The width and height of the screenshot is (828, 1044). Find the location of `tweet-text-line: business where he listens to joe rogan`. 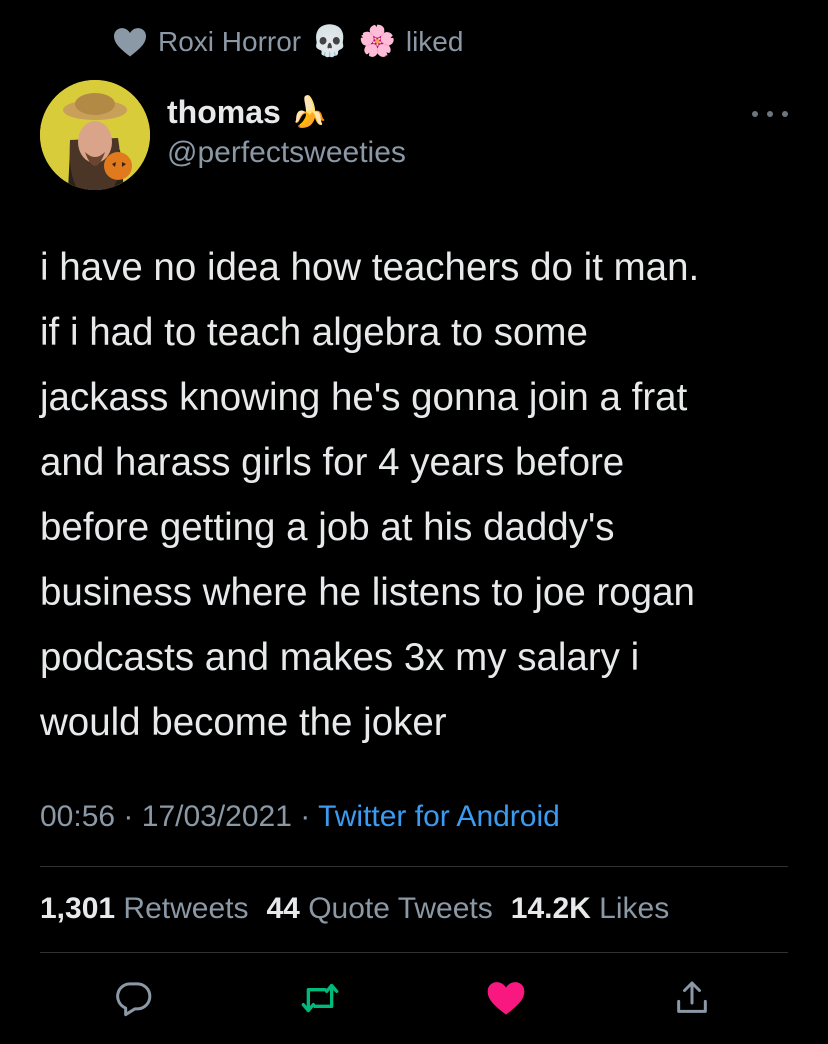

tweet-text-line: business where he listens to joe rogan is located at coordinates (367, 592).